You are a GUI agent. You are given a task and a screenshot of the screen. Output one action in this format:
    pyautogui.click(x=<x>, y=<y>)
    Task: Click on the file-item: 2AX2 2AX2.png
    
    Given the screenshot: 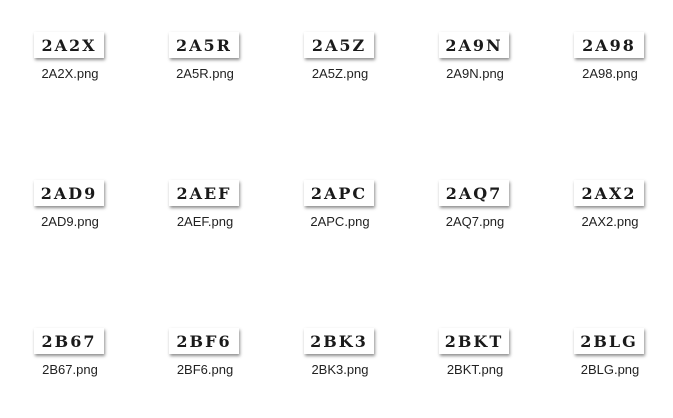 What is the action you would take?
    pyautogui.click(x=610, y=220)
    